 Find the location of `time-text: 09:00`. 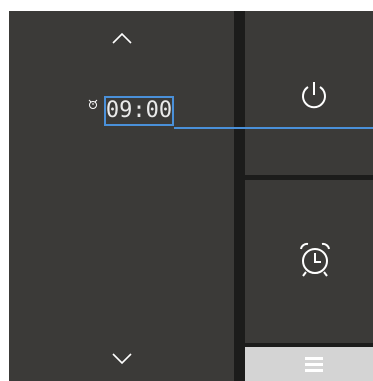

time-text: 09:00 is located at coordinates (139, 110).